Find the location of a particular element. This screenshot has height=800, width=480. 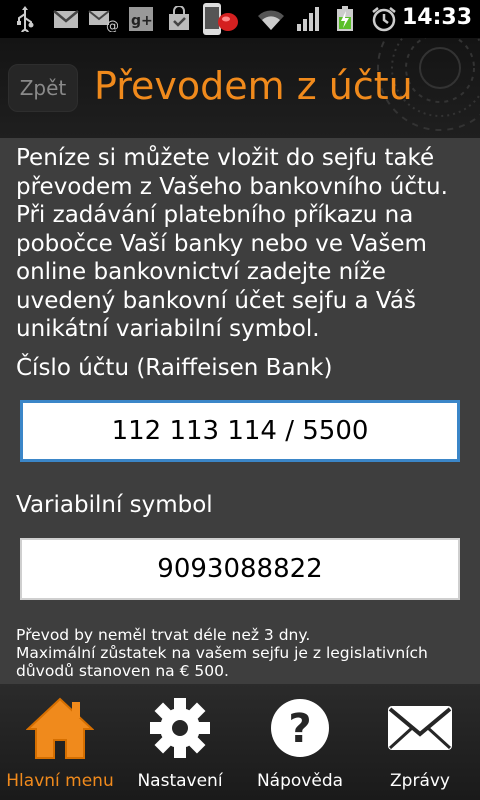

usb-icon is located at coordinates (25, 19).